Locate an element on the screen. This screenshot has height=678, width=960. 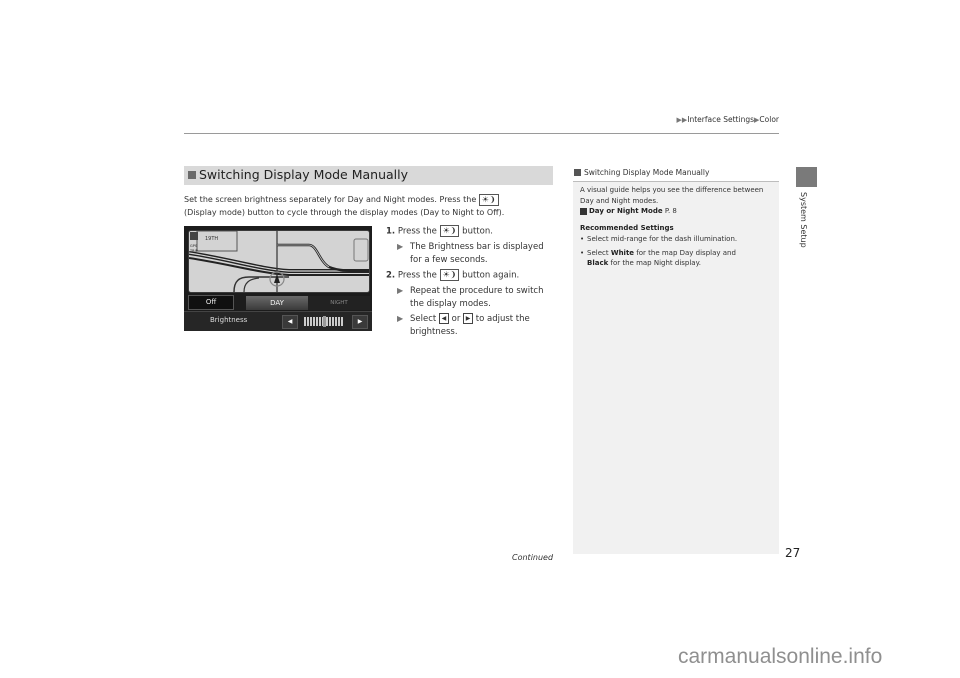
breadcrumb-item: Color is located at coordinates (769, 119).